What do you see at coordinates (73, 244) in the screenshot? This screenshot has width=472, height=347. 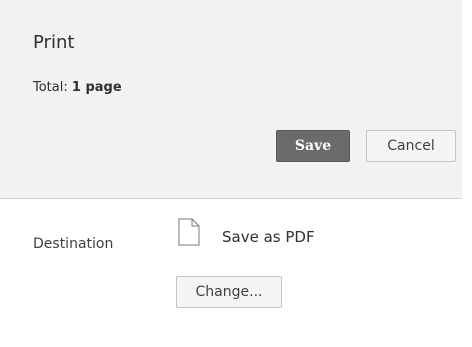 I see `destination-label: Destination` at bounding box center [73, 244].